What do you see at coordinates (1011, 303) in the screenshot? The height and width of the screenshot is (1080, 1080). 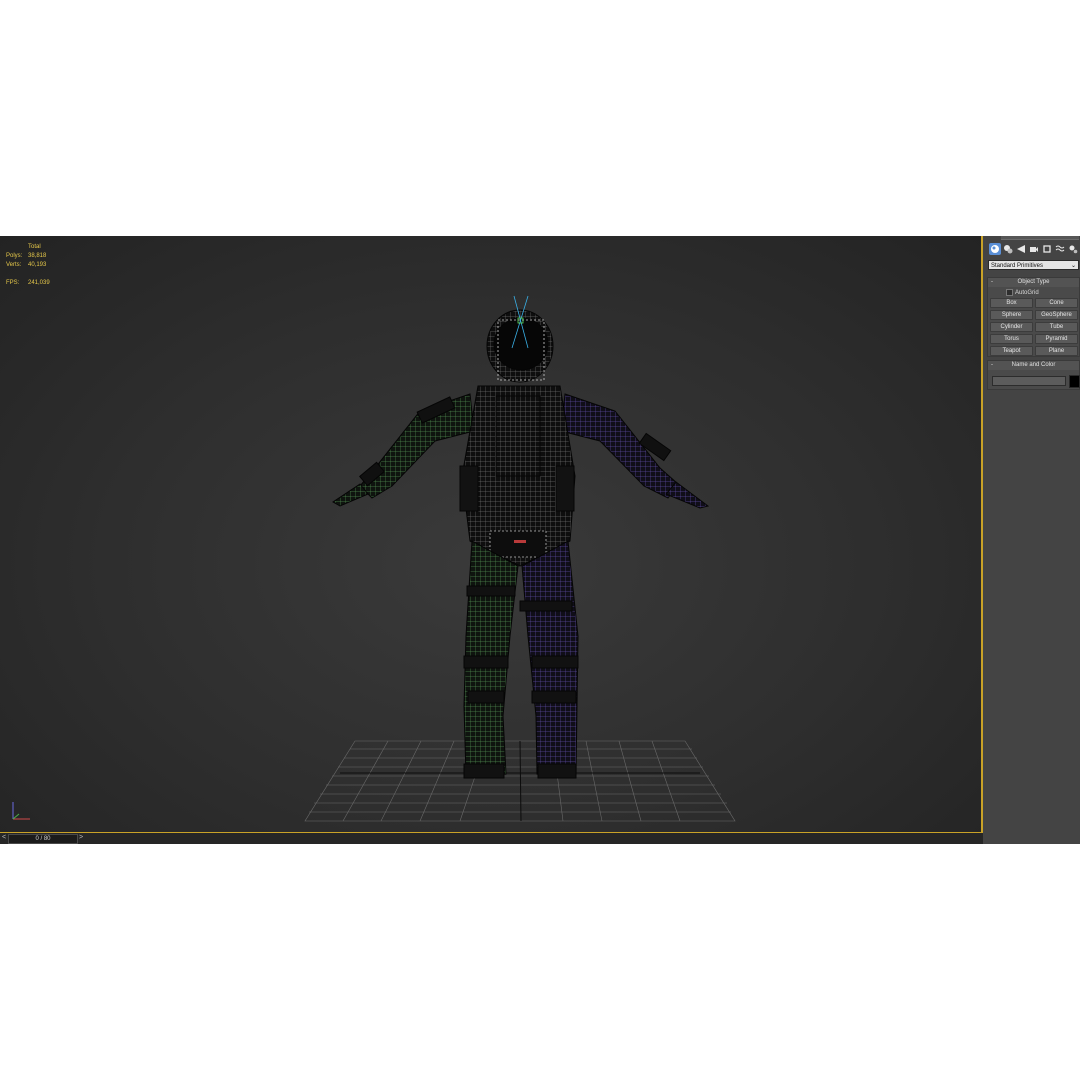 I see `box-button: Box` at bounding box center [1011, 303].